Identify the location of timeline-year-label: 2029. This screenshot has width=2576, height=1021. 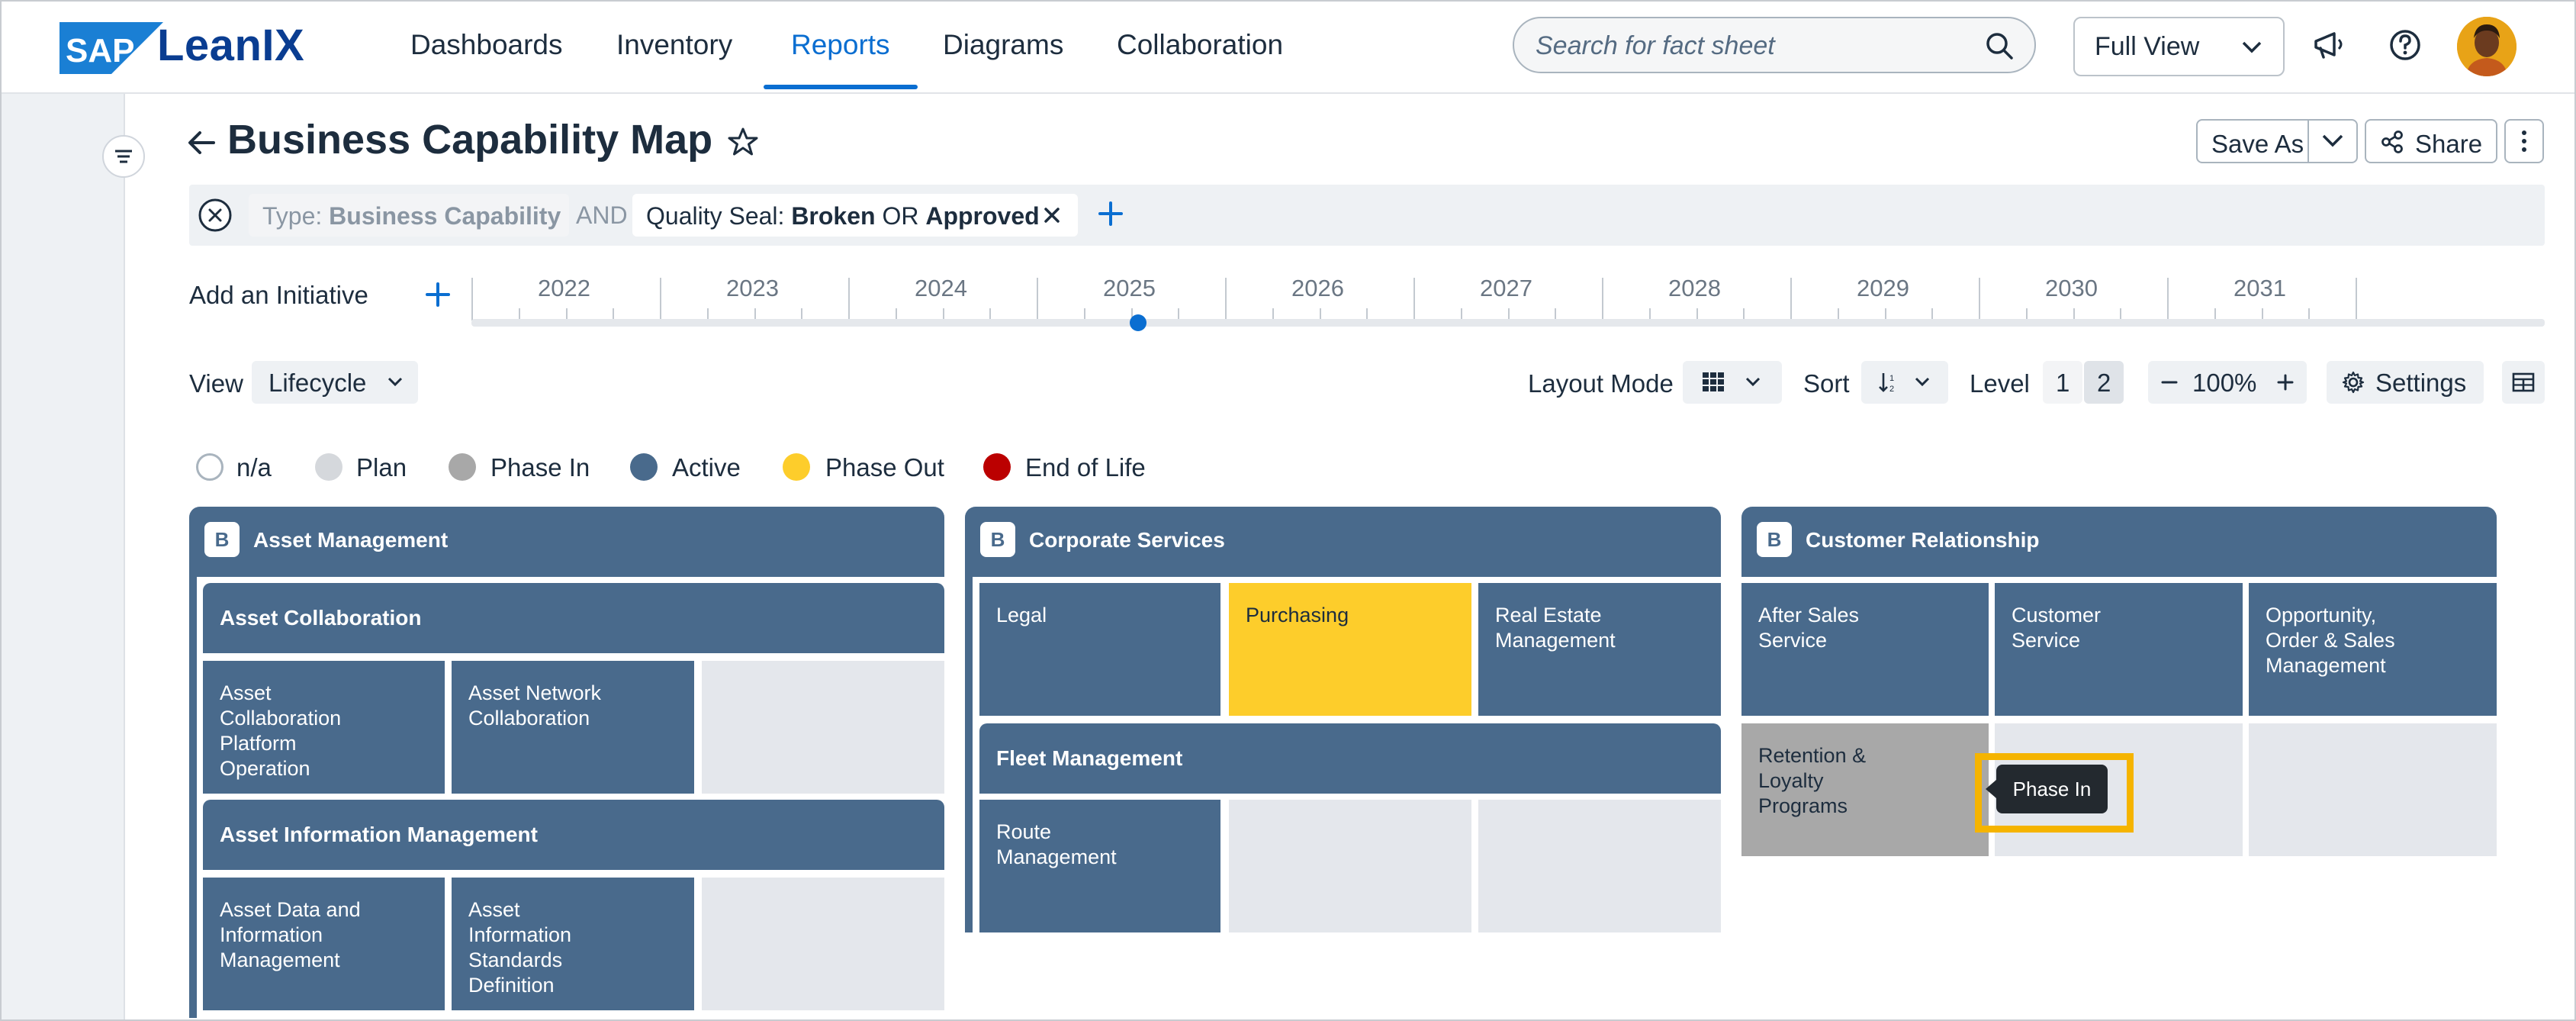
(1883, 288).